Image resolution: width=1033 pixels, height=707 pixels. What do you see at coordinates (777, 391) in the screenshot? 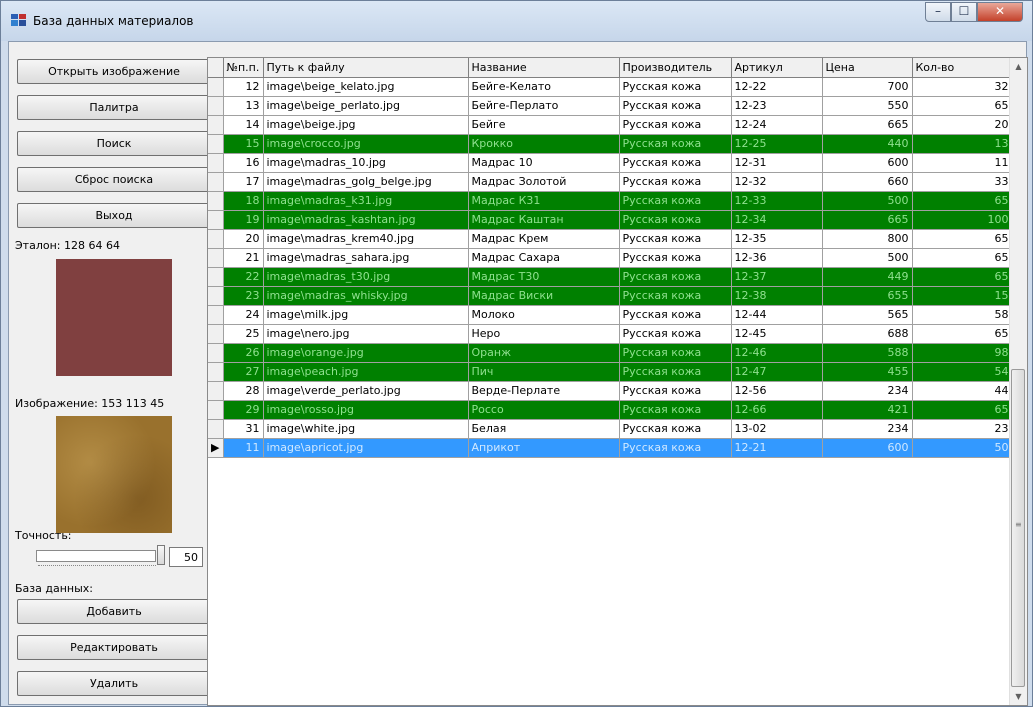
I see `cell-article: 12-56` at bounding box center [777, 391].